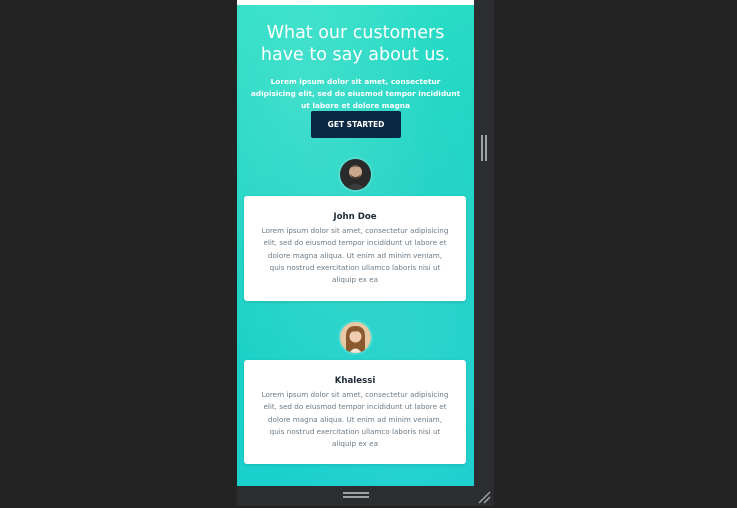 This screenshot has height=508, width=737. Describe the element at coordinates (355, 44) in the screenshot. I see `hero-title: What our customers have to say about us.` at that location.